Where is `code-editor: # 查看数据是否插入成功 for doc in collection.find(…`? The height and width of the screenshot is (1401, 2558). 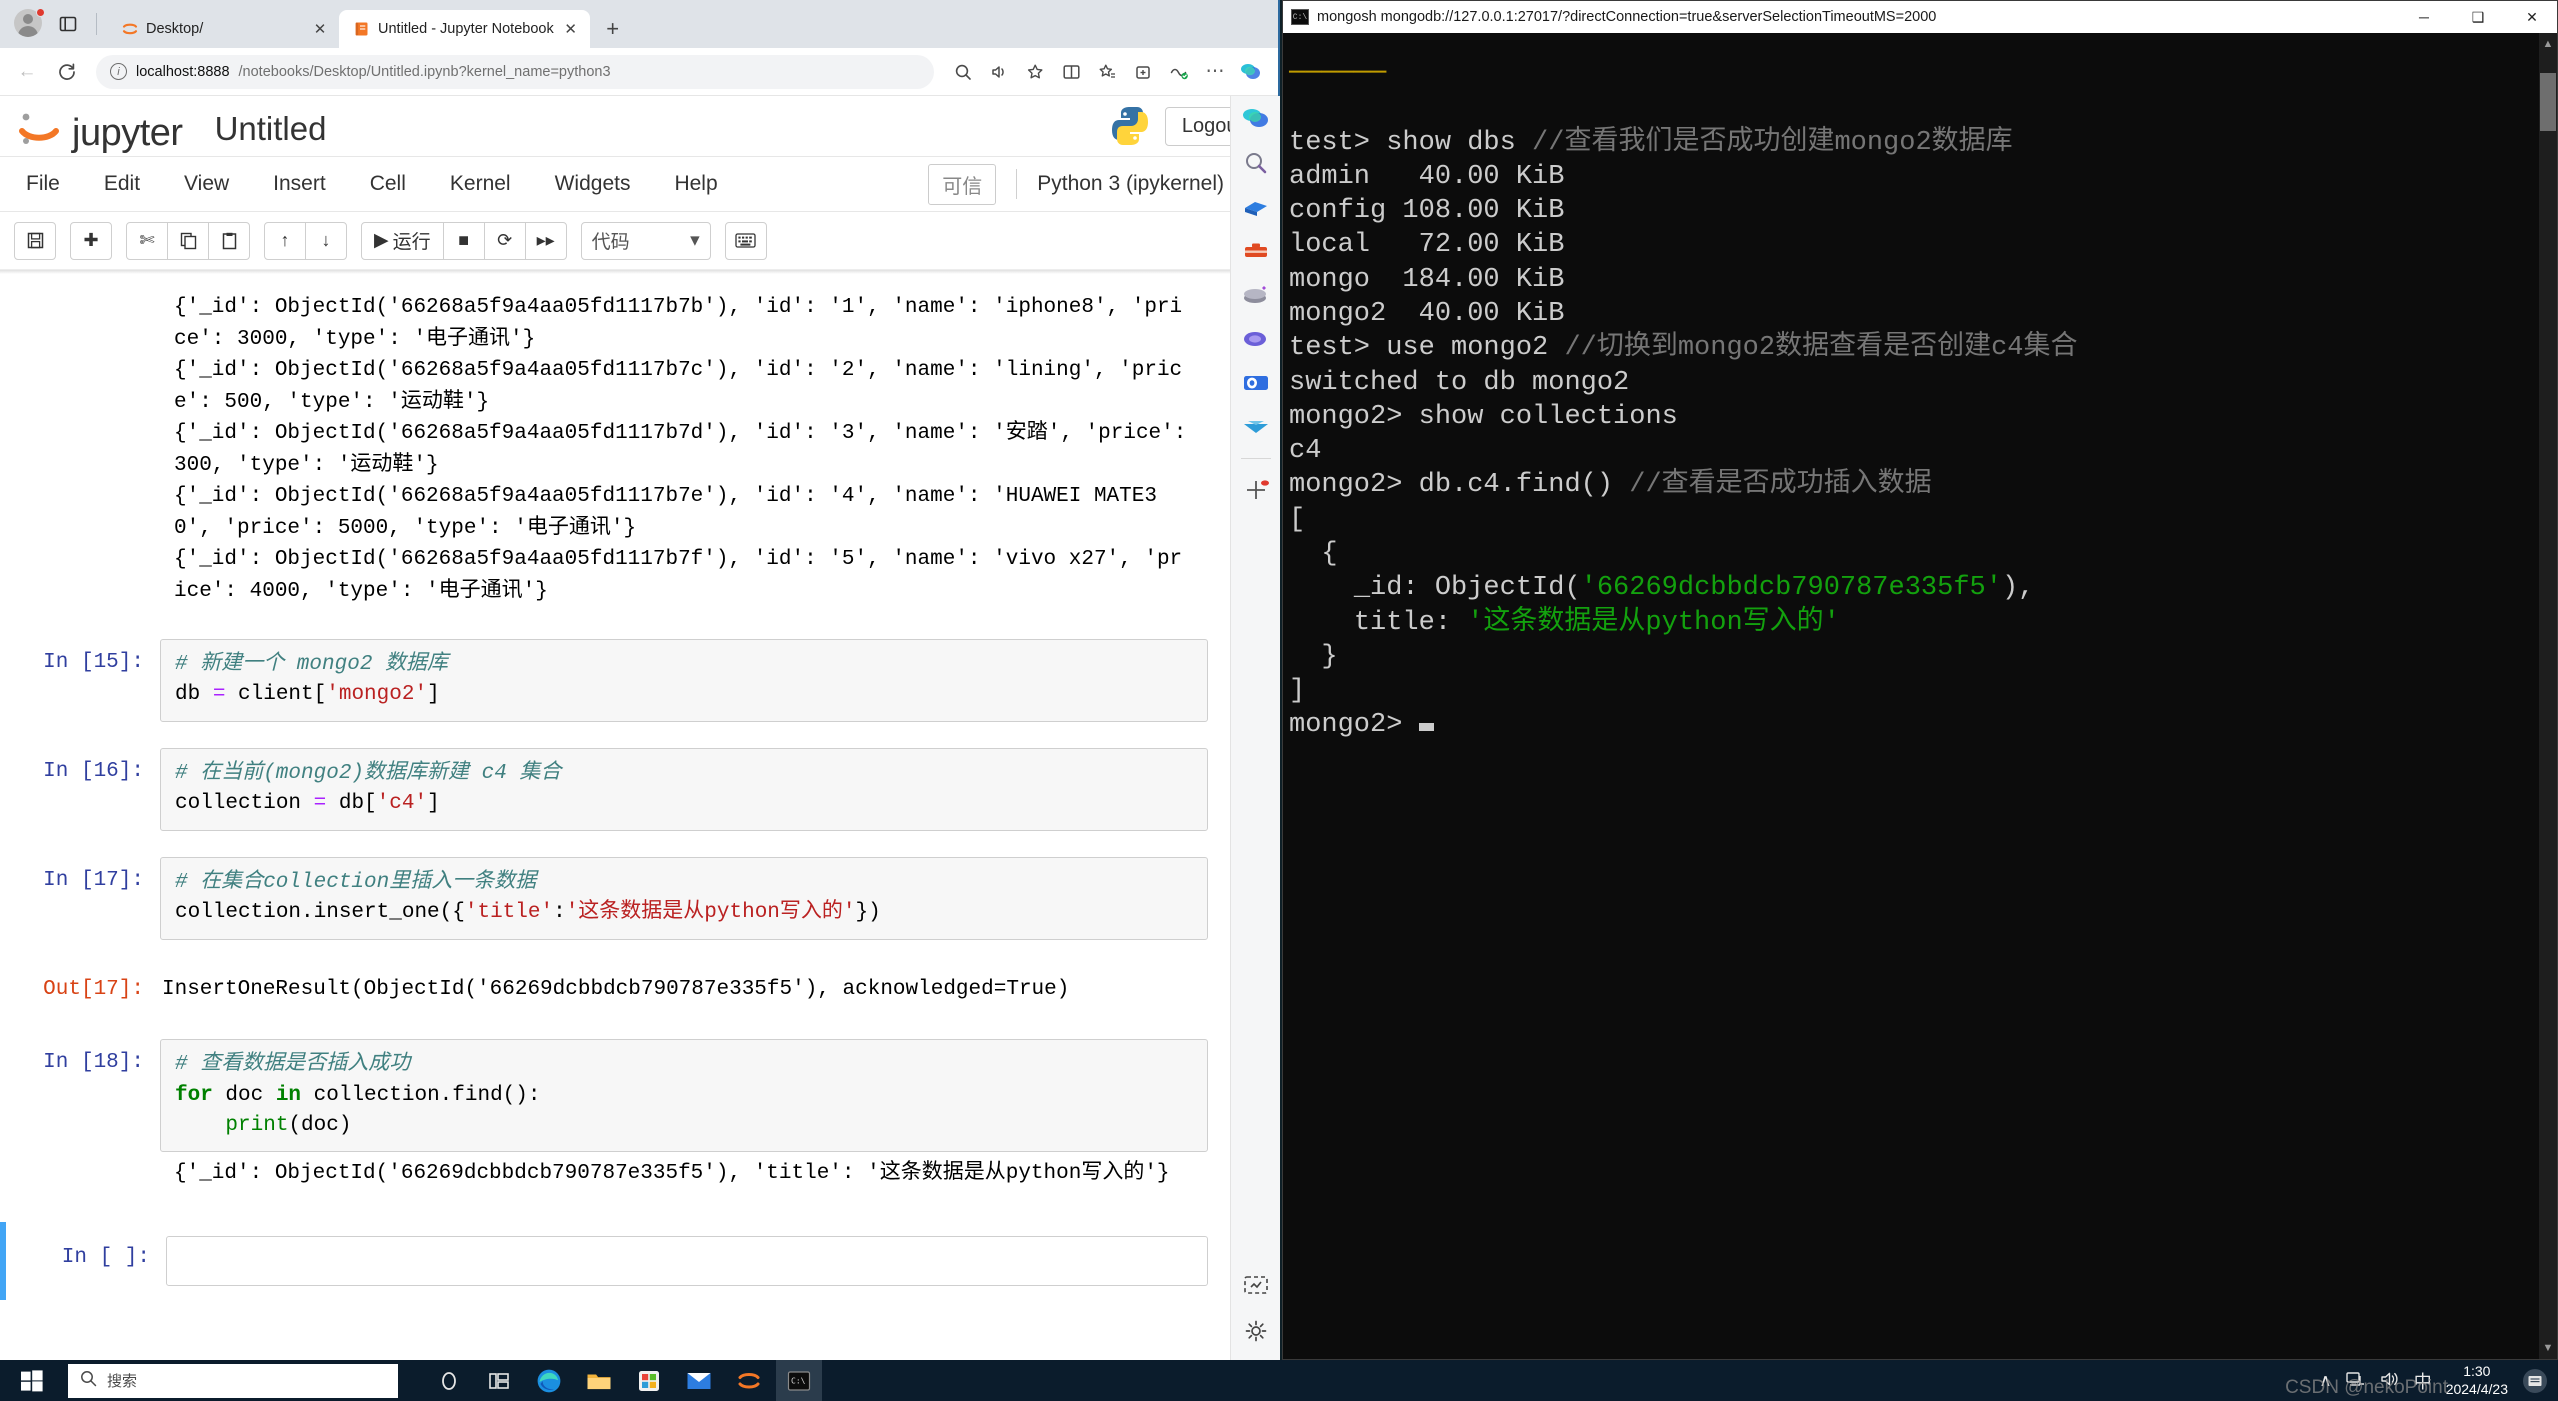
code-editor: # 查看数据是否插入成功 for doc in collection.find(… is located at coordinates (684, 1096).